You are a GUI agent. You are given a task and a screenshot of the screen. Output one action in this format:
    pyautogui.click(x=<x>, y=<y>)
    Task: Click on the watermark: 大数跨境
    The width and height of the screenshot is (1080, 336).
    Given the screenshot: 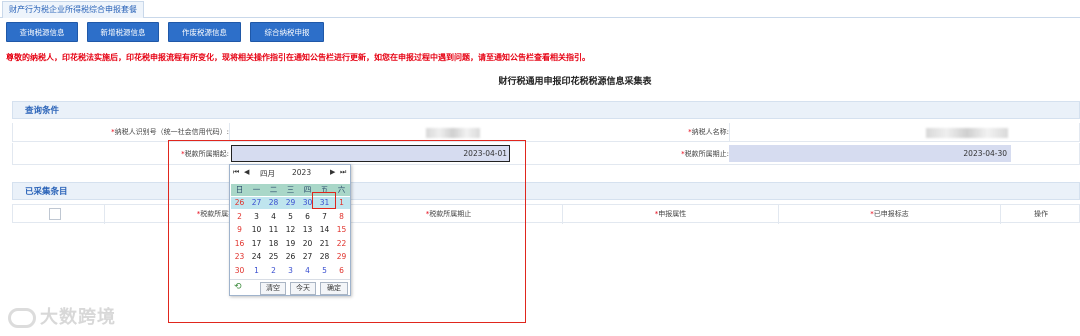 What is the action you would take?
    pyautogui.click(x=62, y=316)
    